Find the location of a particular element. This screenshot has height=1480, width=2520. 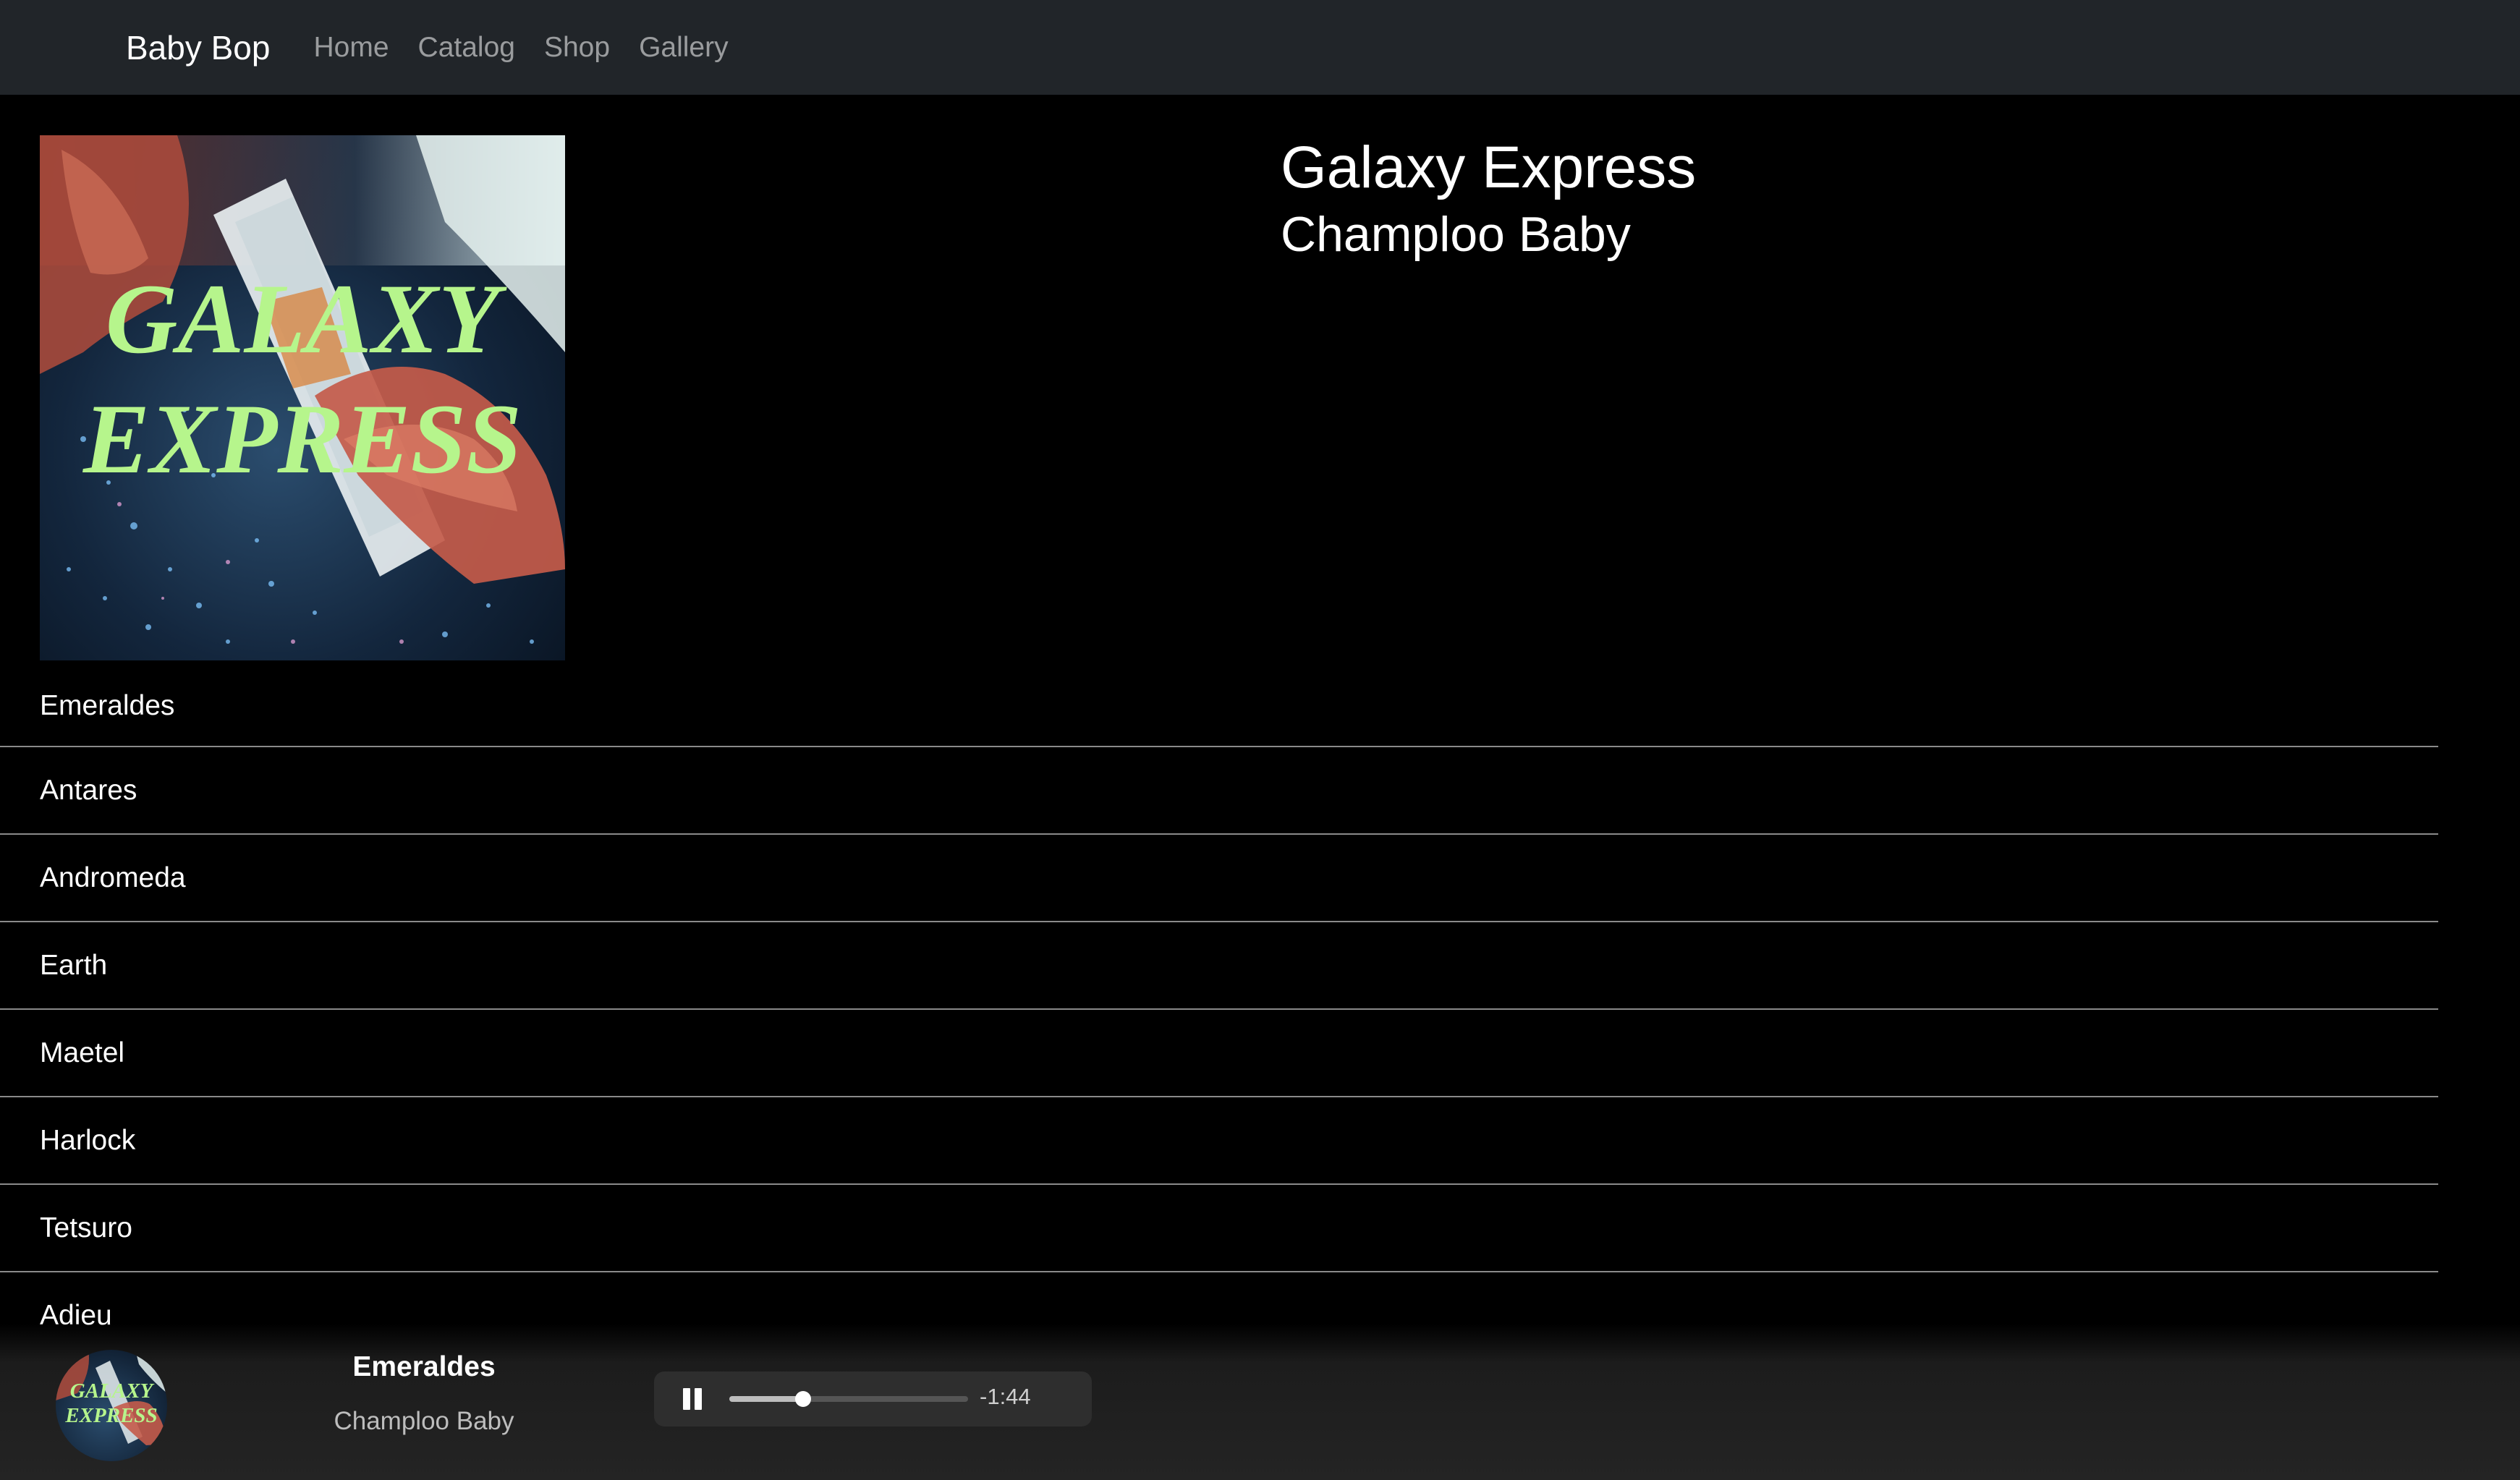

player-controls: -1:44 is located at coordinates (873, 1398).